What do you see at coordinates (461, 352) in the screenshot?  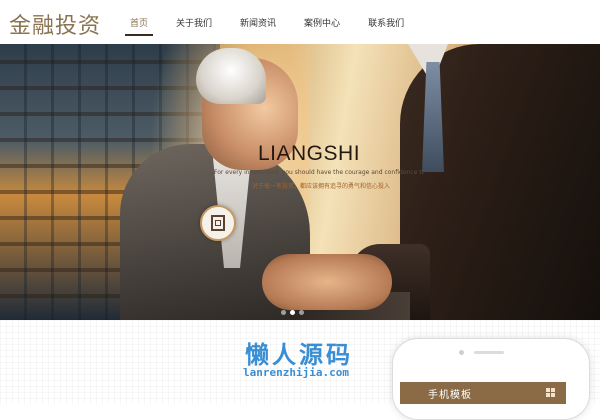 I see `phone-camera-icon` at bounding box center [461, 352].